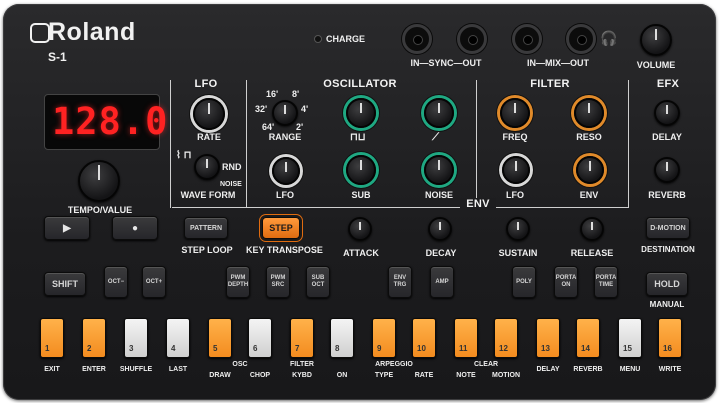  Describe the element at coordinates (110, 121) in the screenshot. I see `display-value: 128.0` at that location.